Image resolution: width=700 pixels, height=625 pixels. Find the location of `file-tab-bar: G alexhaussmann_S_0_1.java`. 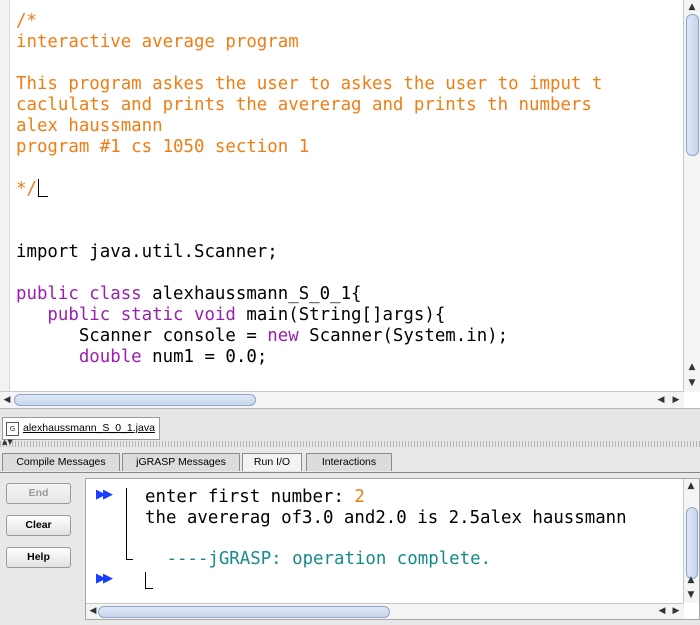

file-tab-bar: G alexhaussmann_S_0_1.java is located at coordinates (350, 427).